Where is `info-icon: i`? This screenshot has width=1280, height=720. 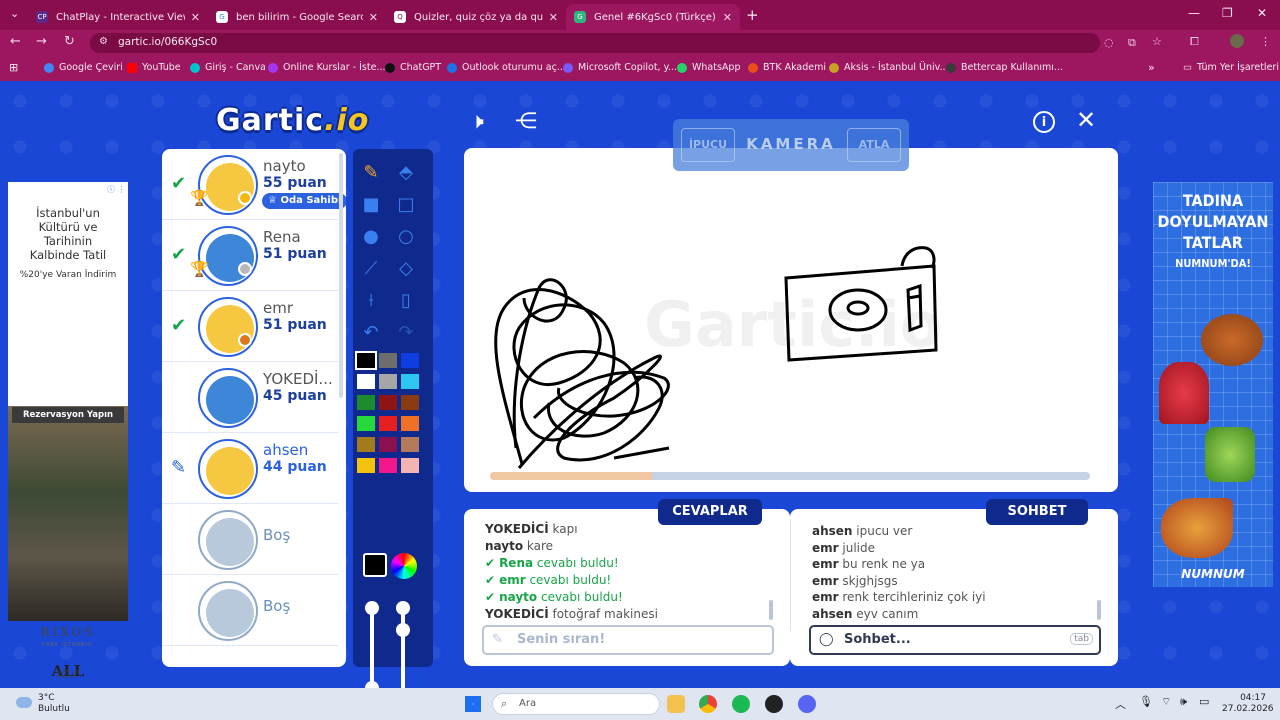
info-icon: i is located at coordinates (1044, 122).